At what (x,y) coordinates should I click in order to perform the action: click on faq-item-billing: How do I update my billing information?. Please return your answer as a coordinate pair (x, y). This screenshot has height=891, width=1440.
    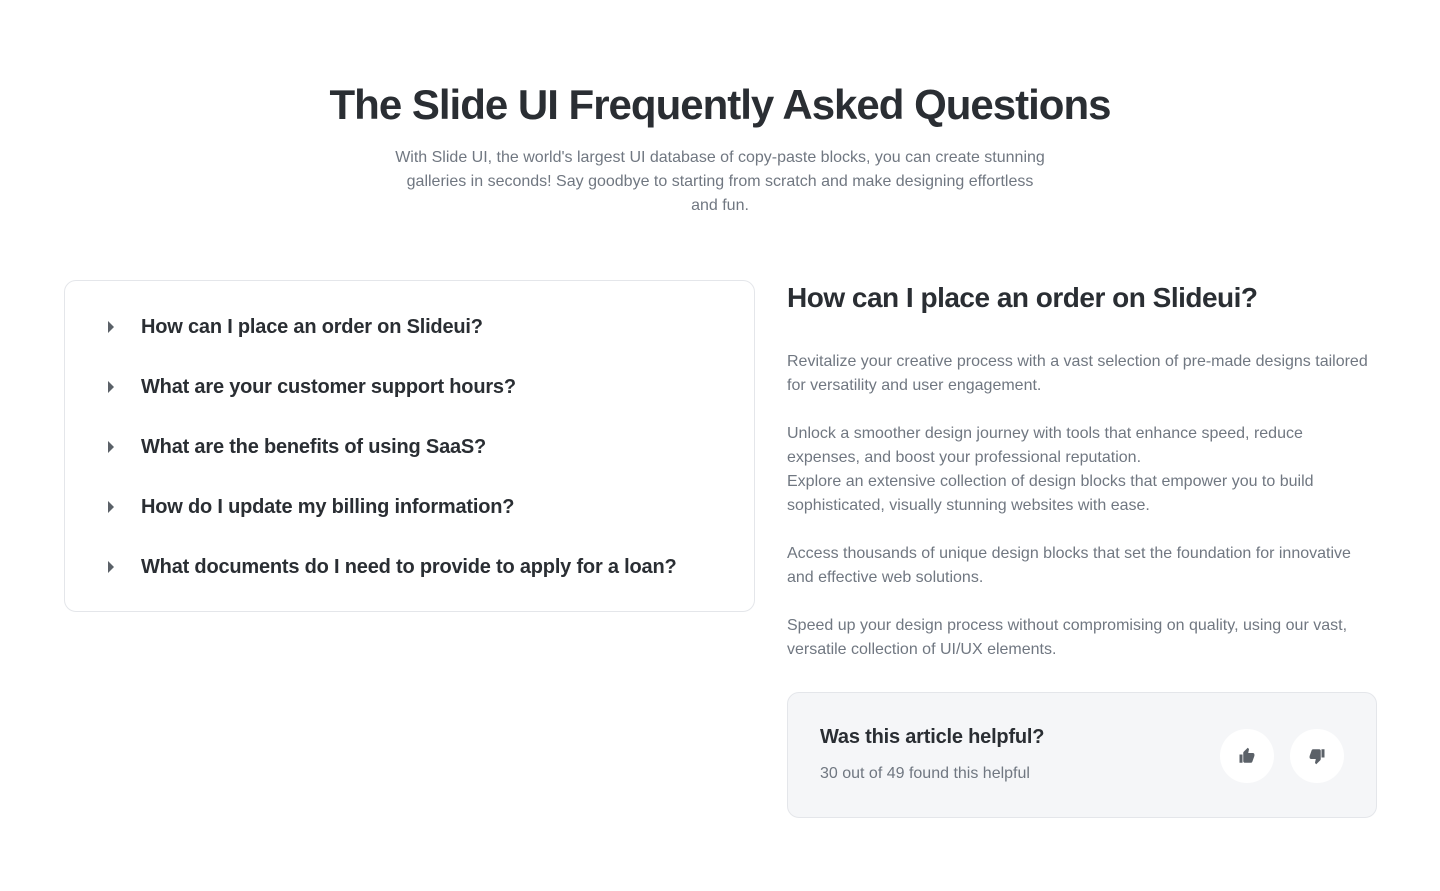
    Looking at the image, I should click on (409, 507).